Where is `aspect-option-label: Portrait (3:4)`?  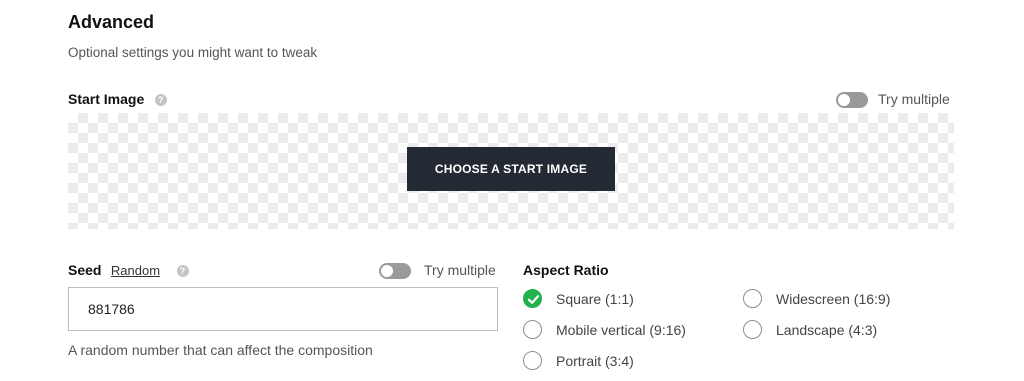
aspect-option-label: Portrait (3:4) is located at coordinates (595, 360).